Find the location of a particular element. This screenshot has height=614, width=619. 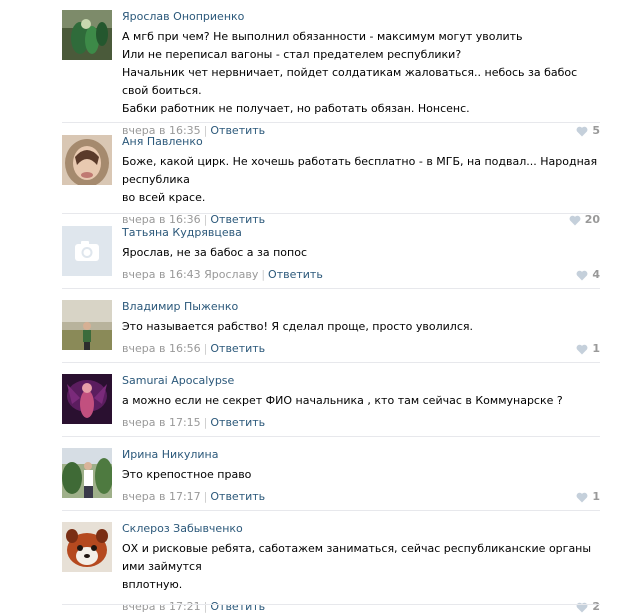

user-photo-plant-icon is located at coordinates (87, 35).